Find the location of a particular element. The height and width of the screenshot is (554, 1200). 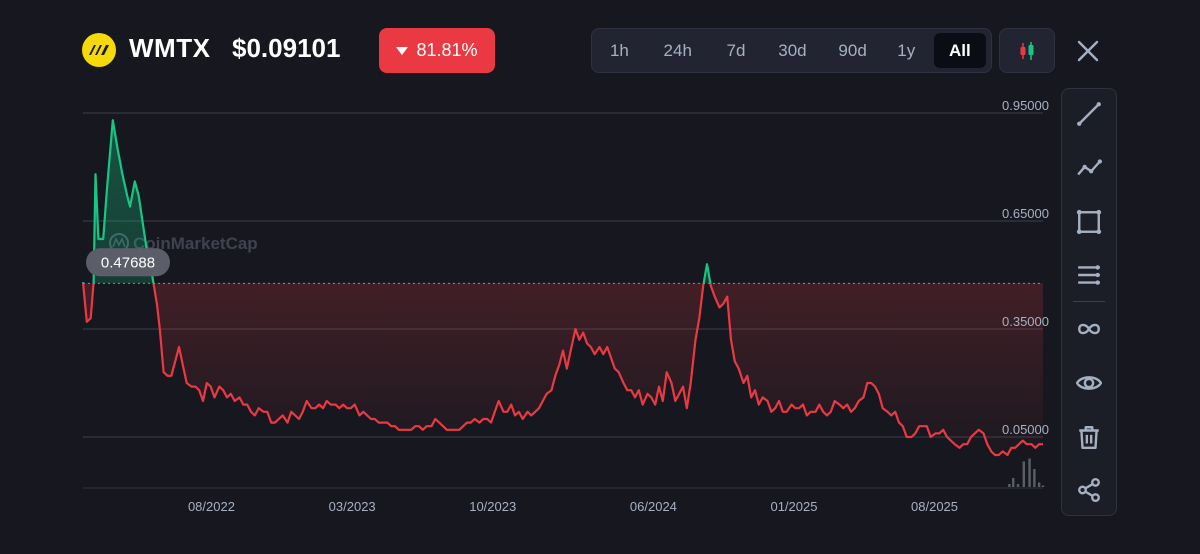

eye-icon is located at coordinates (1089, 383).